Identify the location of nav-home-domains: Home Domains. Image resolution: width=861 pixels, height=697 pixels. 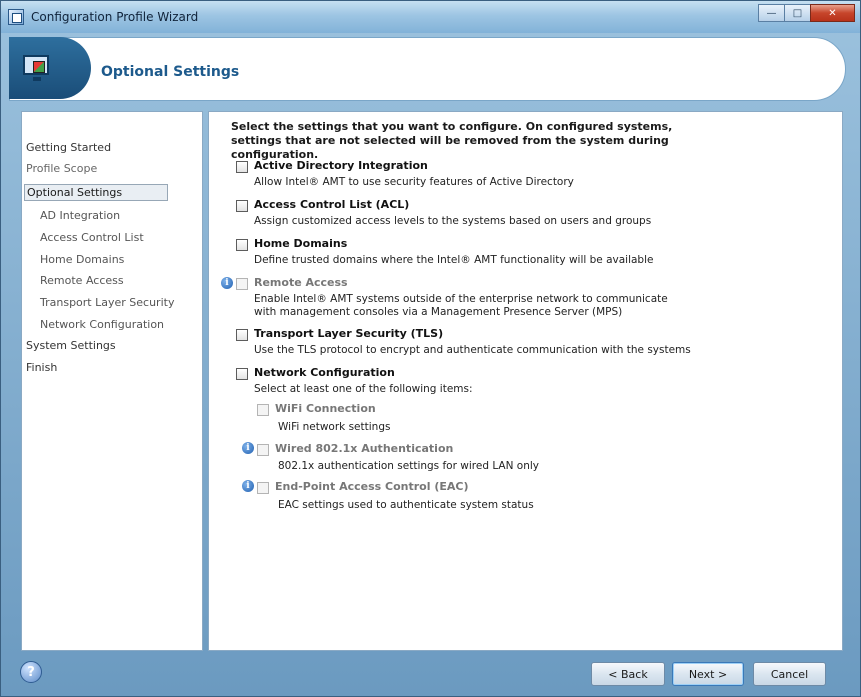
(82, 259).